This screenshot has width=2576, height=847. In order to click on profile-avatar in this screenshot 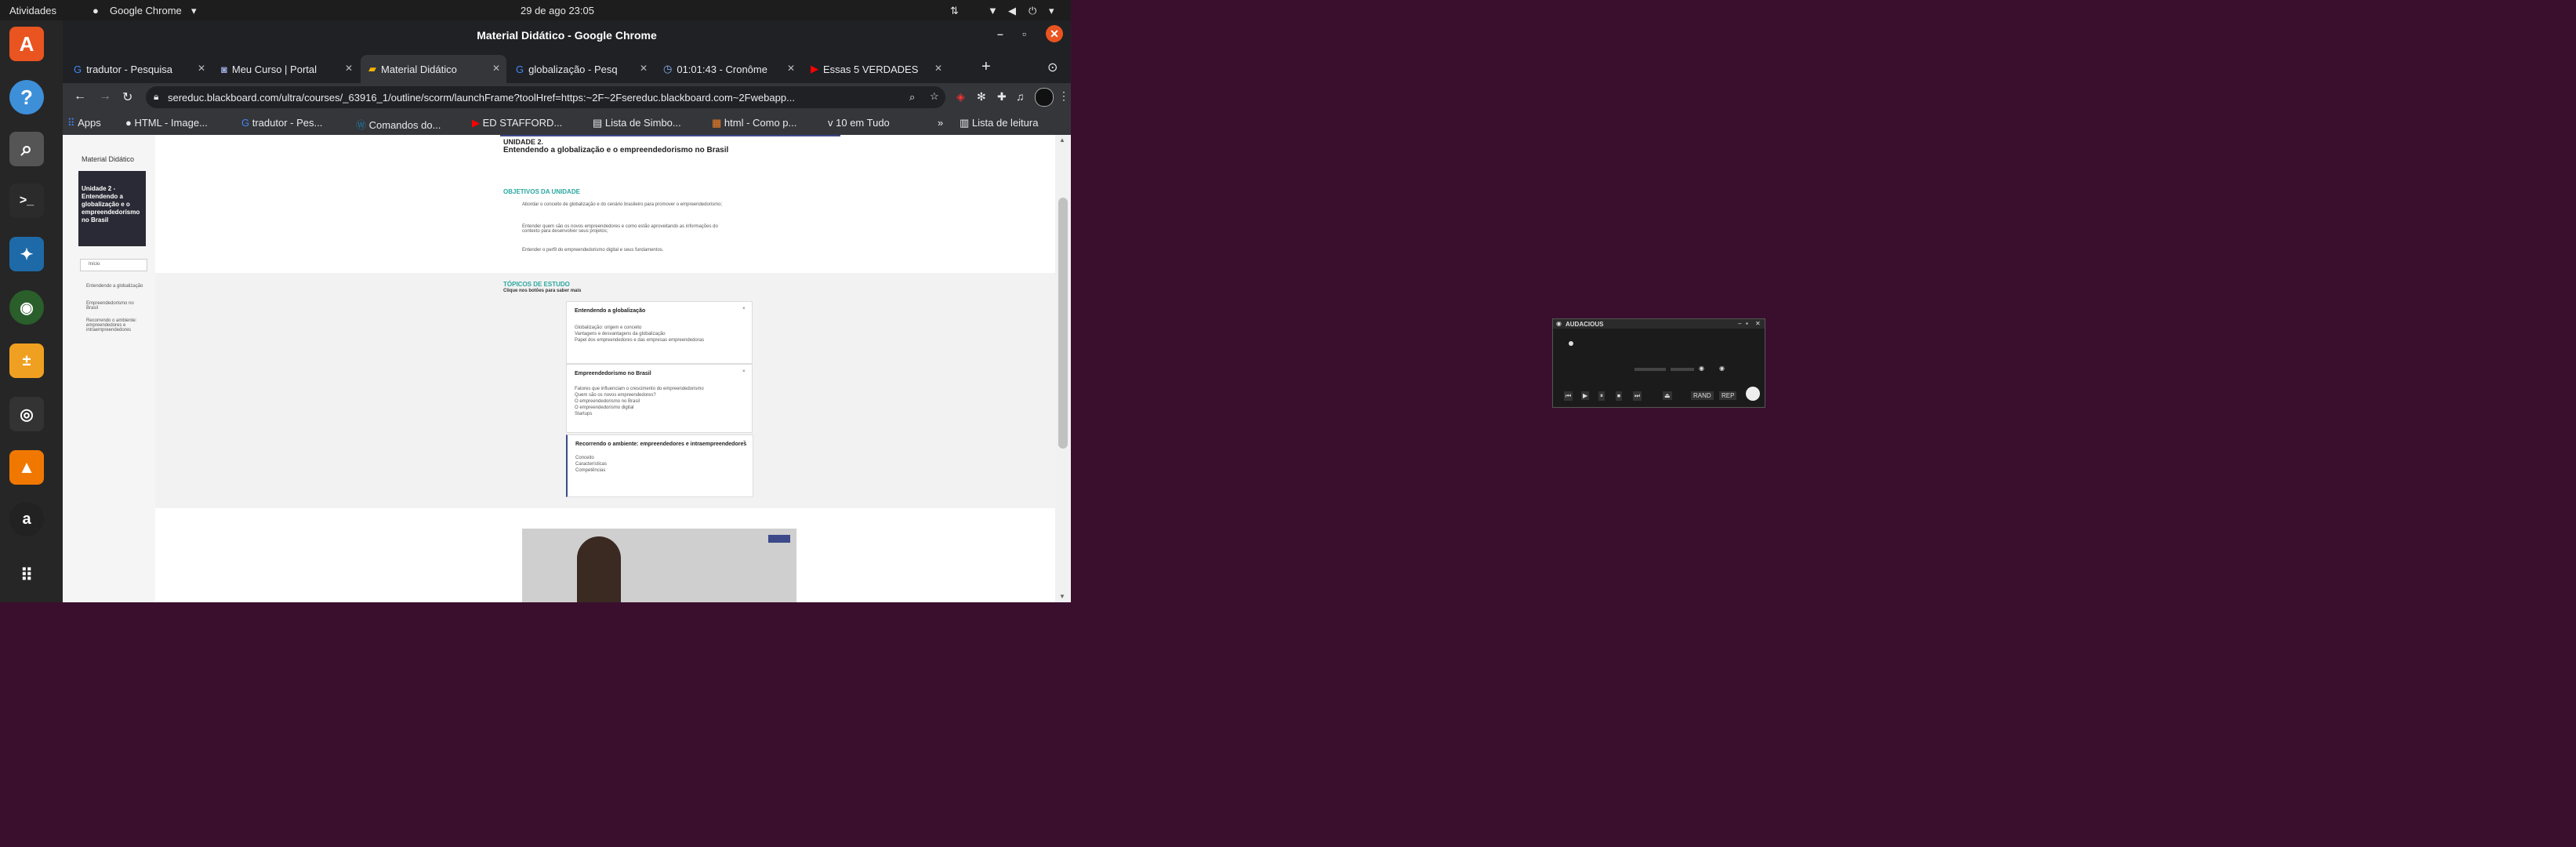, I will do `click(1044, 97)`.